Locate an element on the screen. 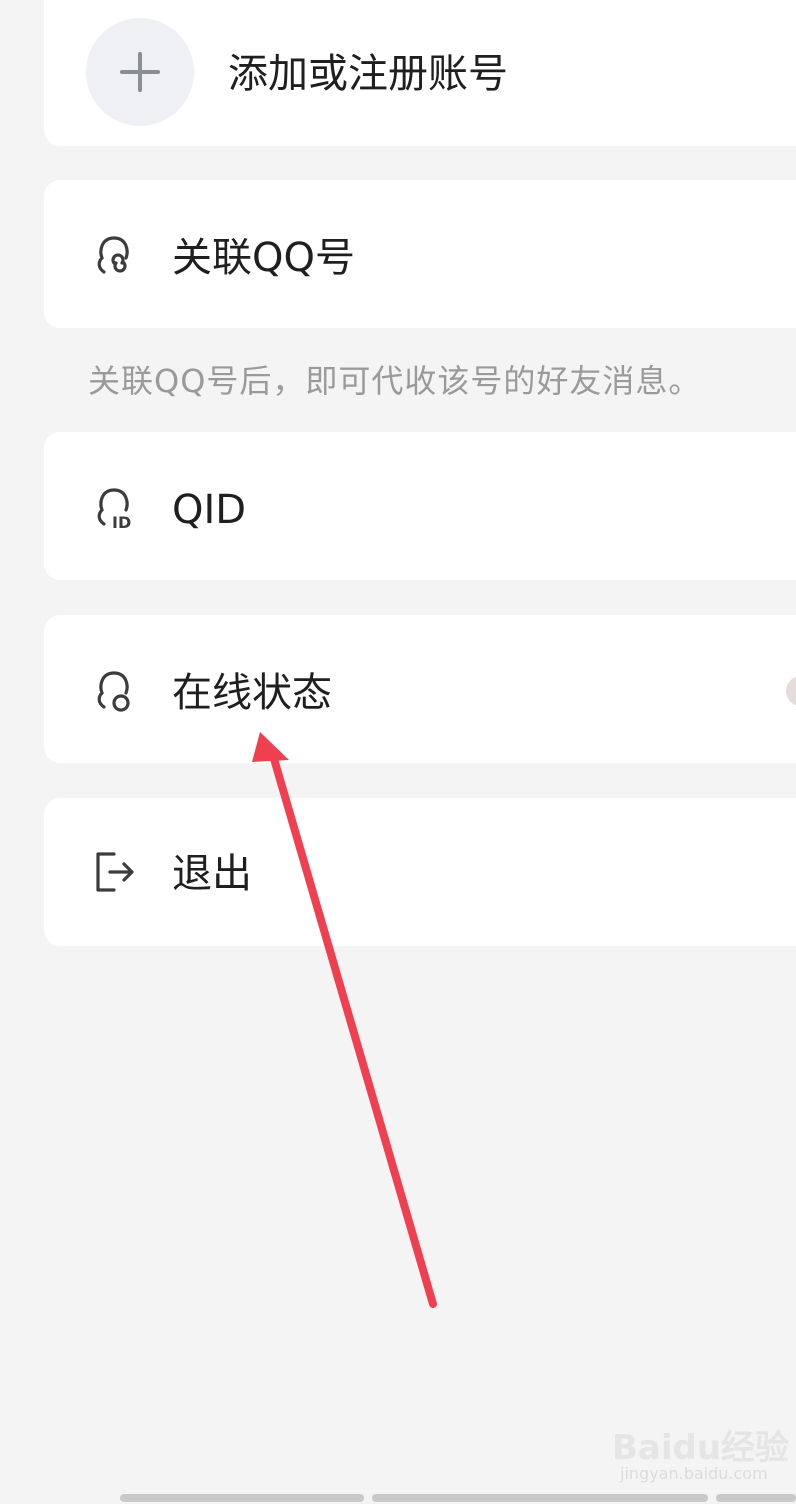 Image resolution: width=796 pixels, height=1504 pixels. link-qq-label: 关联QQ号 is located at coordinates (263, 258).